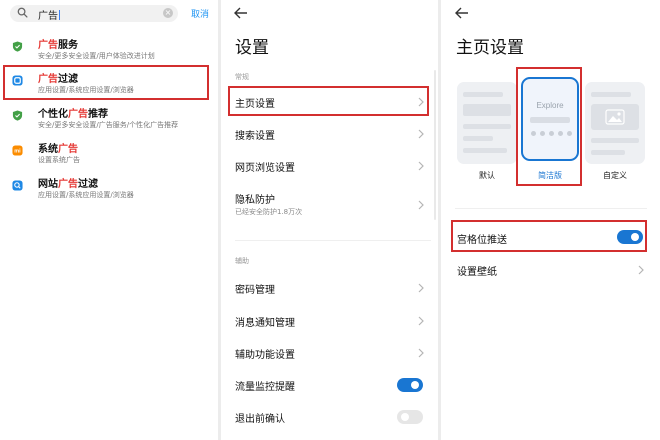  What do you see at coordinates (329, 134) in the screenshot?
I see `settings-row-search: 搜索设置` at bounding box center [329, 134].